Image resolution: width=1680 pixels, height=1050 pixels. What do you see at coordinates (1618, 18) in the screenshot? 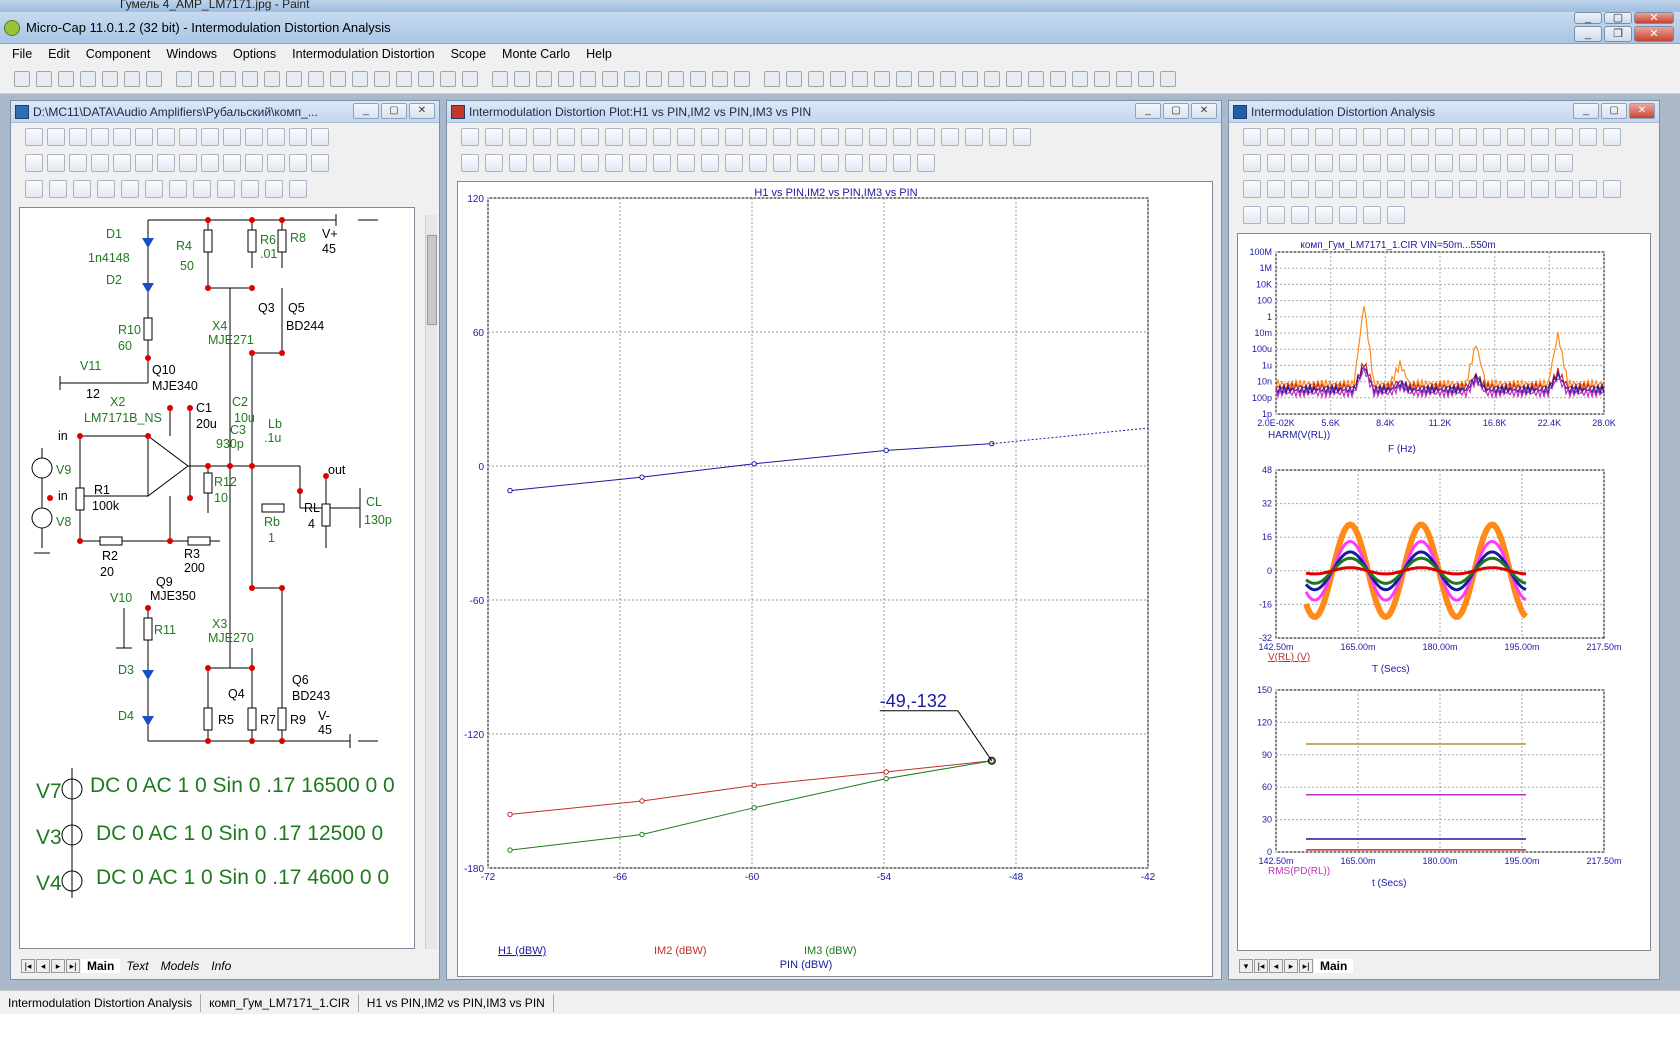
I see `paint-maximize-button: ▢` at bounding box center [1618, 18].